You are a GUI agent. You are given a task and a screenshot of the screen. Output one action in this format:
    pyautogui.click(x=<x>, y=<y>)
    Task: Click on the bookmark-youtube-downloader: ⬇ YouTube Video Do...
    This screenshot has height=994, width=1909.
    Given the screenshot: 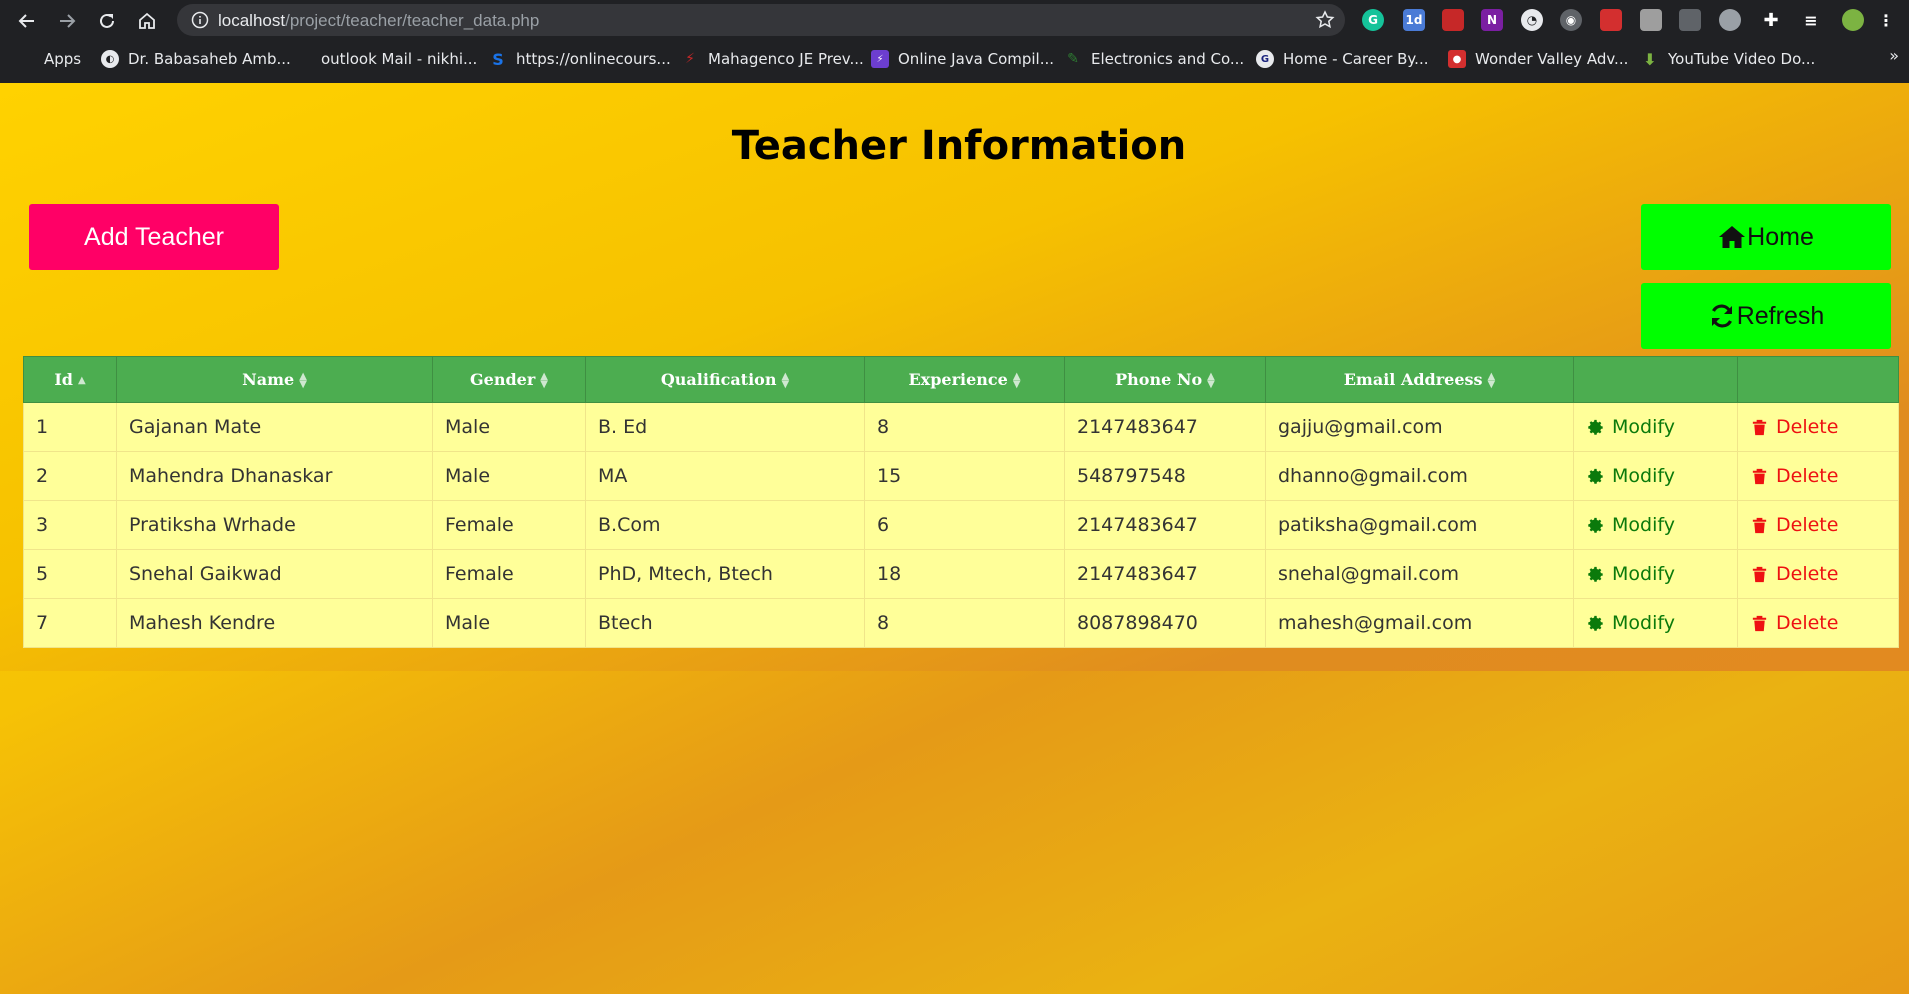 What is the action you would take?
    pyautogui.click(x=1728, y=59)
    